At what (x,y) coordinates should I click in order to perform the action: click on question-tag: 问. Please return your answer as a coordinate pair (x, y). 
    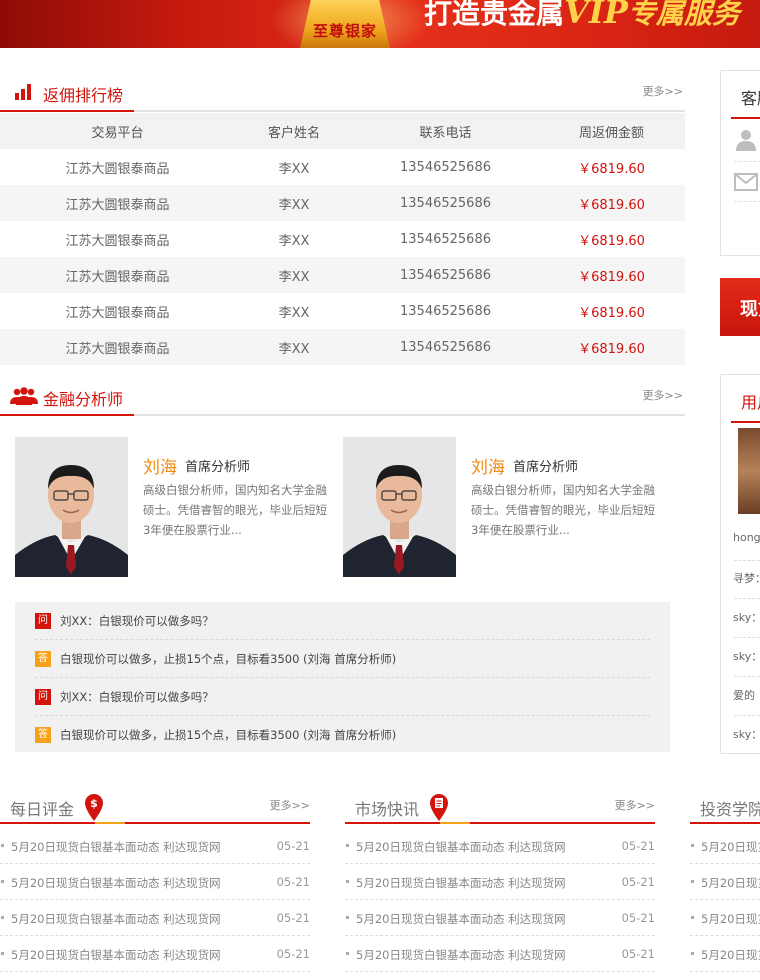
    Looking at the image, I should click on (43, 621).